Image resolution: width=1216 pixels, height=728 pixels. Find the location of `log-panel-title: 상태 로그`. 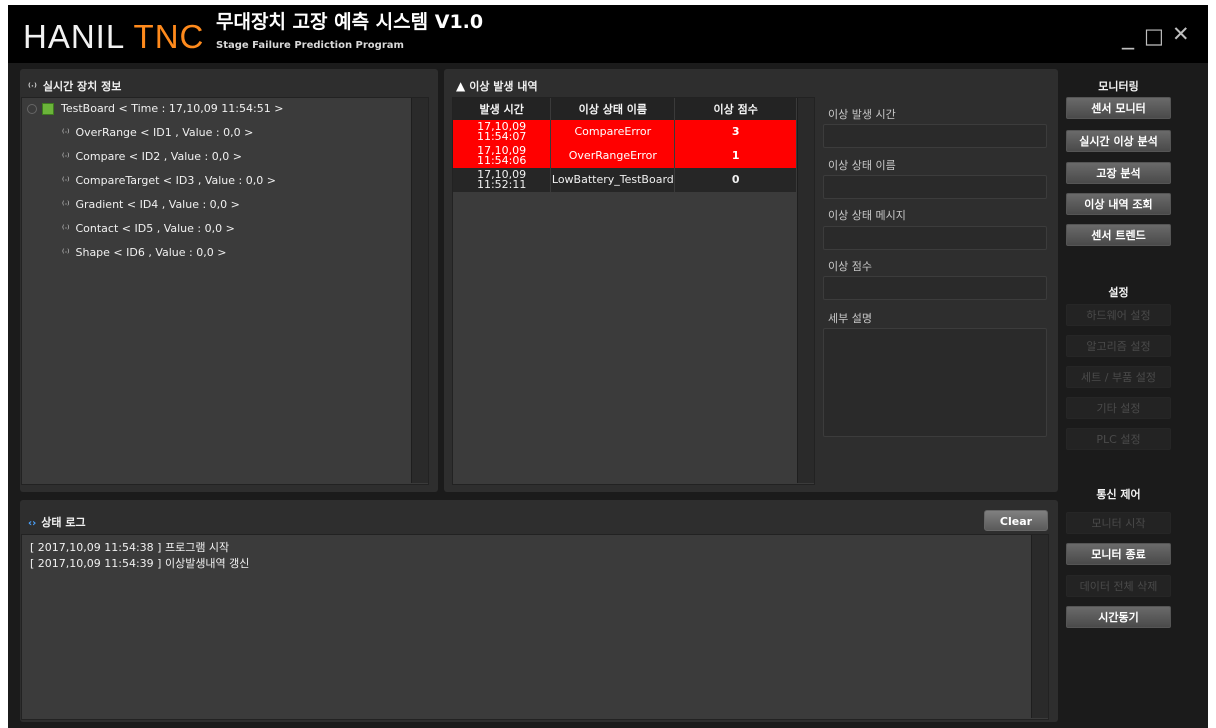

log-panel-title: 상태 로그 is located at coordinates (63, 522).